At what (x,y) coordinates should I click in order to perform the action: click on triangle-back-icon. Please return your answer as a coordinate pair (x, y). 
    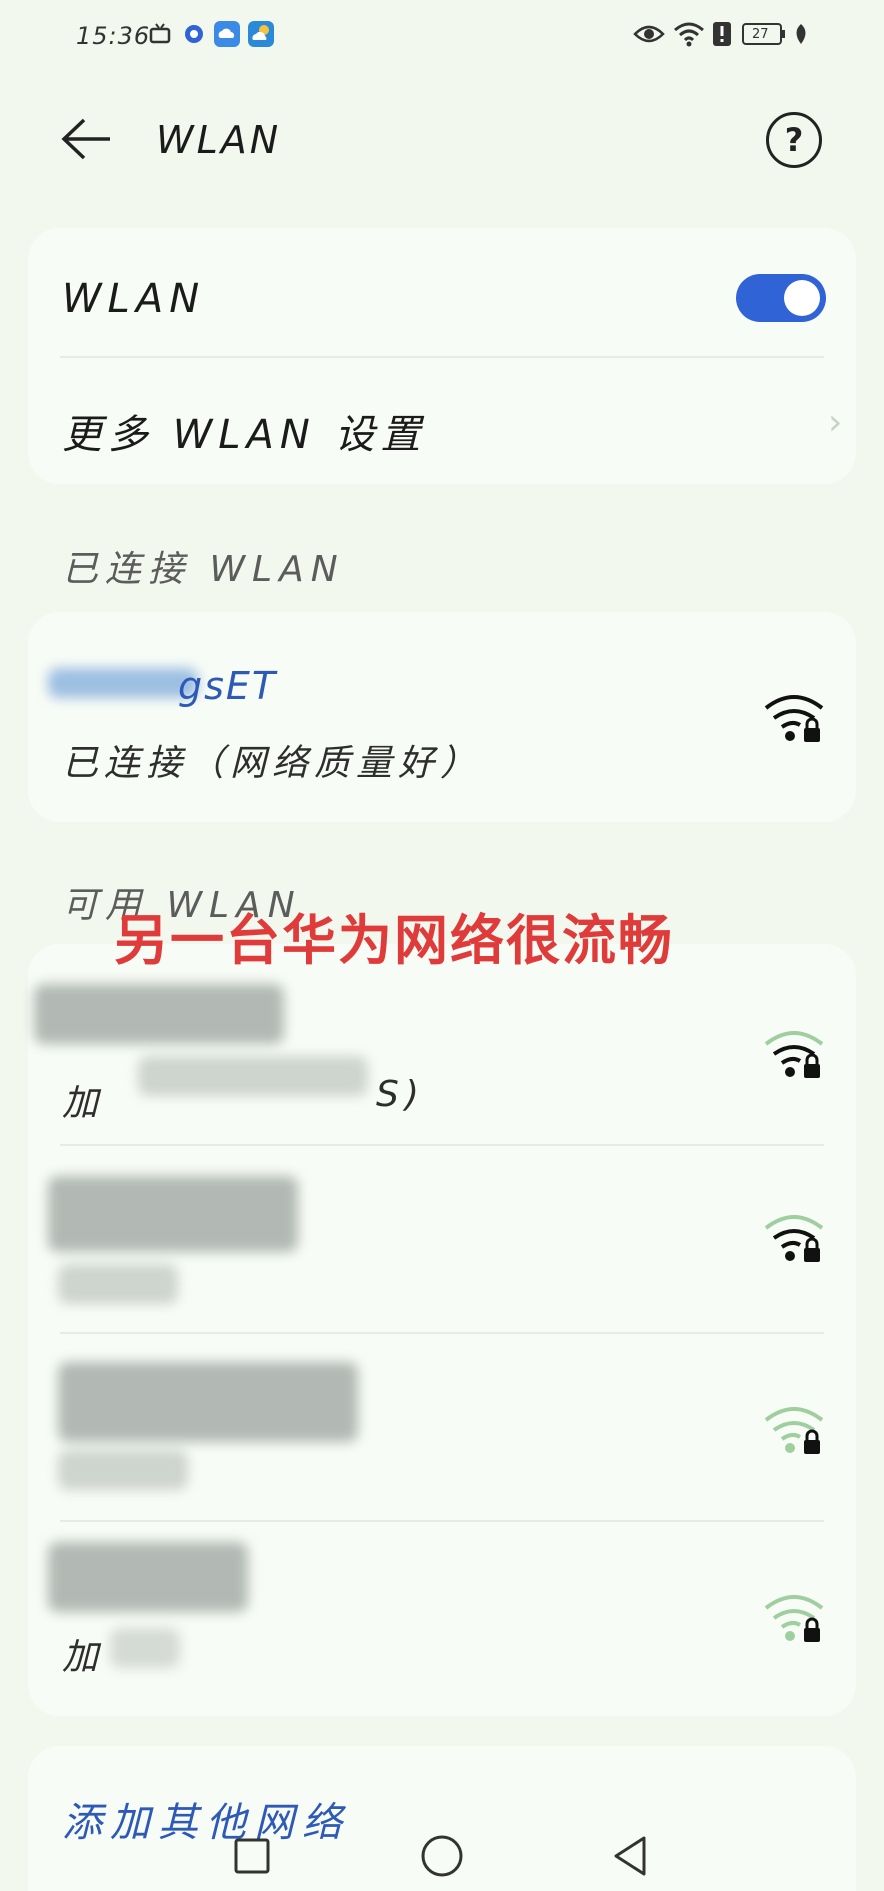
    Looking at the image, I should click on (630, 1856).